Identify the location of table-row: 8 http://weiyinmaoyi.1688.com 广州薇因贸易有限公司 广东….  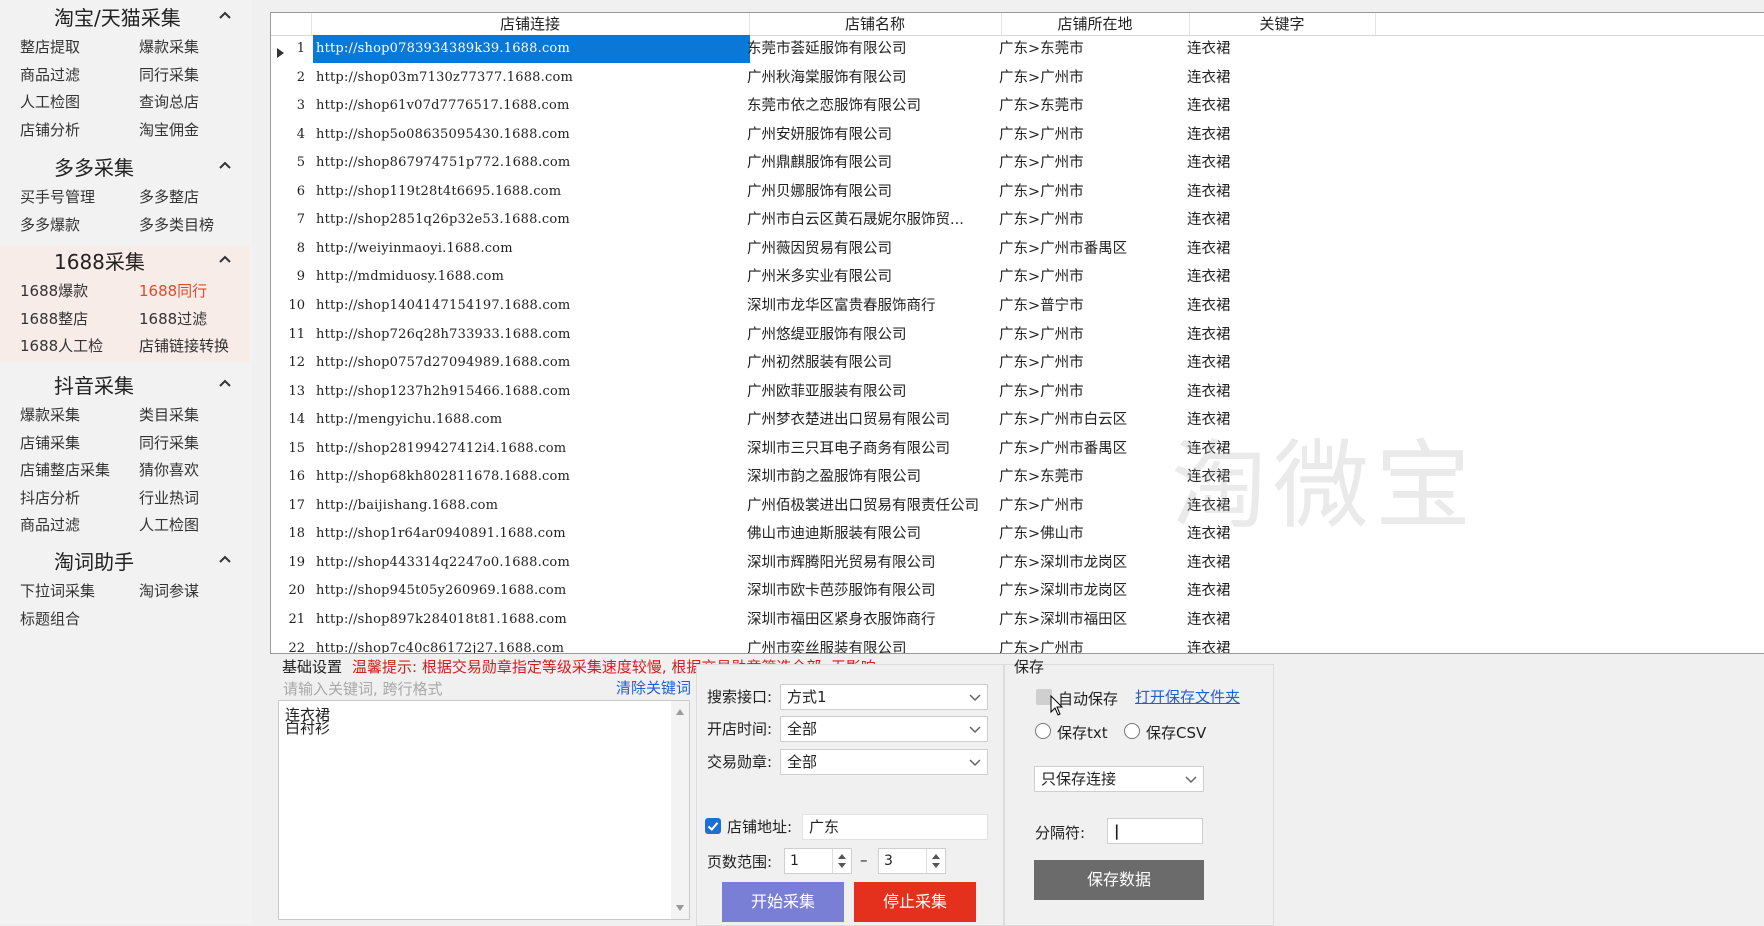
(1017, 249).